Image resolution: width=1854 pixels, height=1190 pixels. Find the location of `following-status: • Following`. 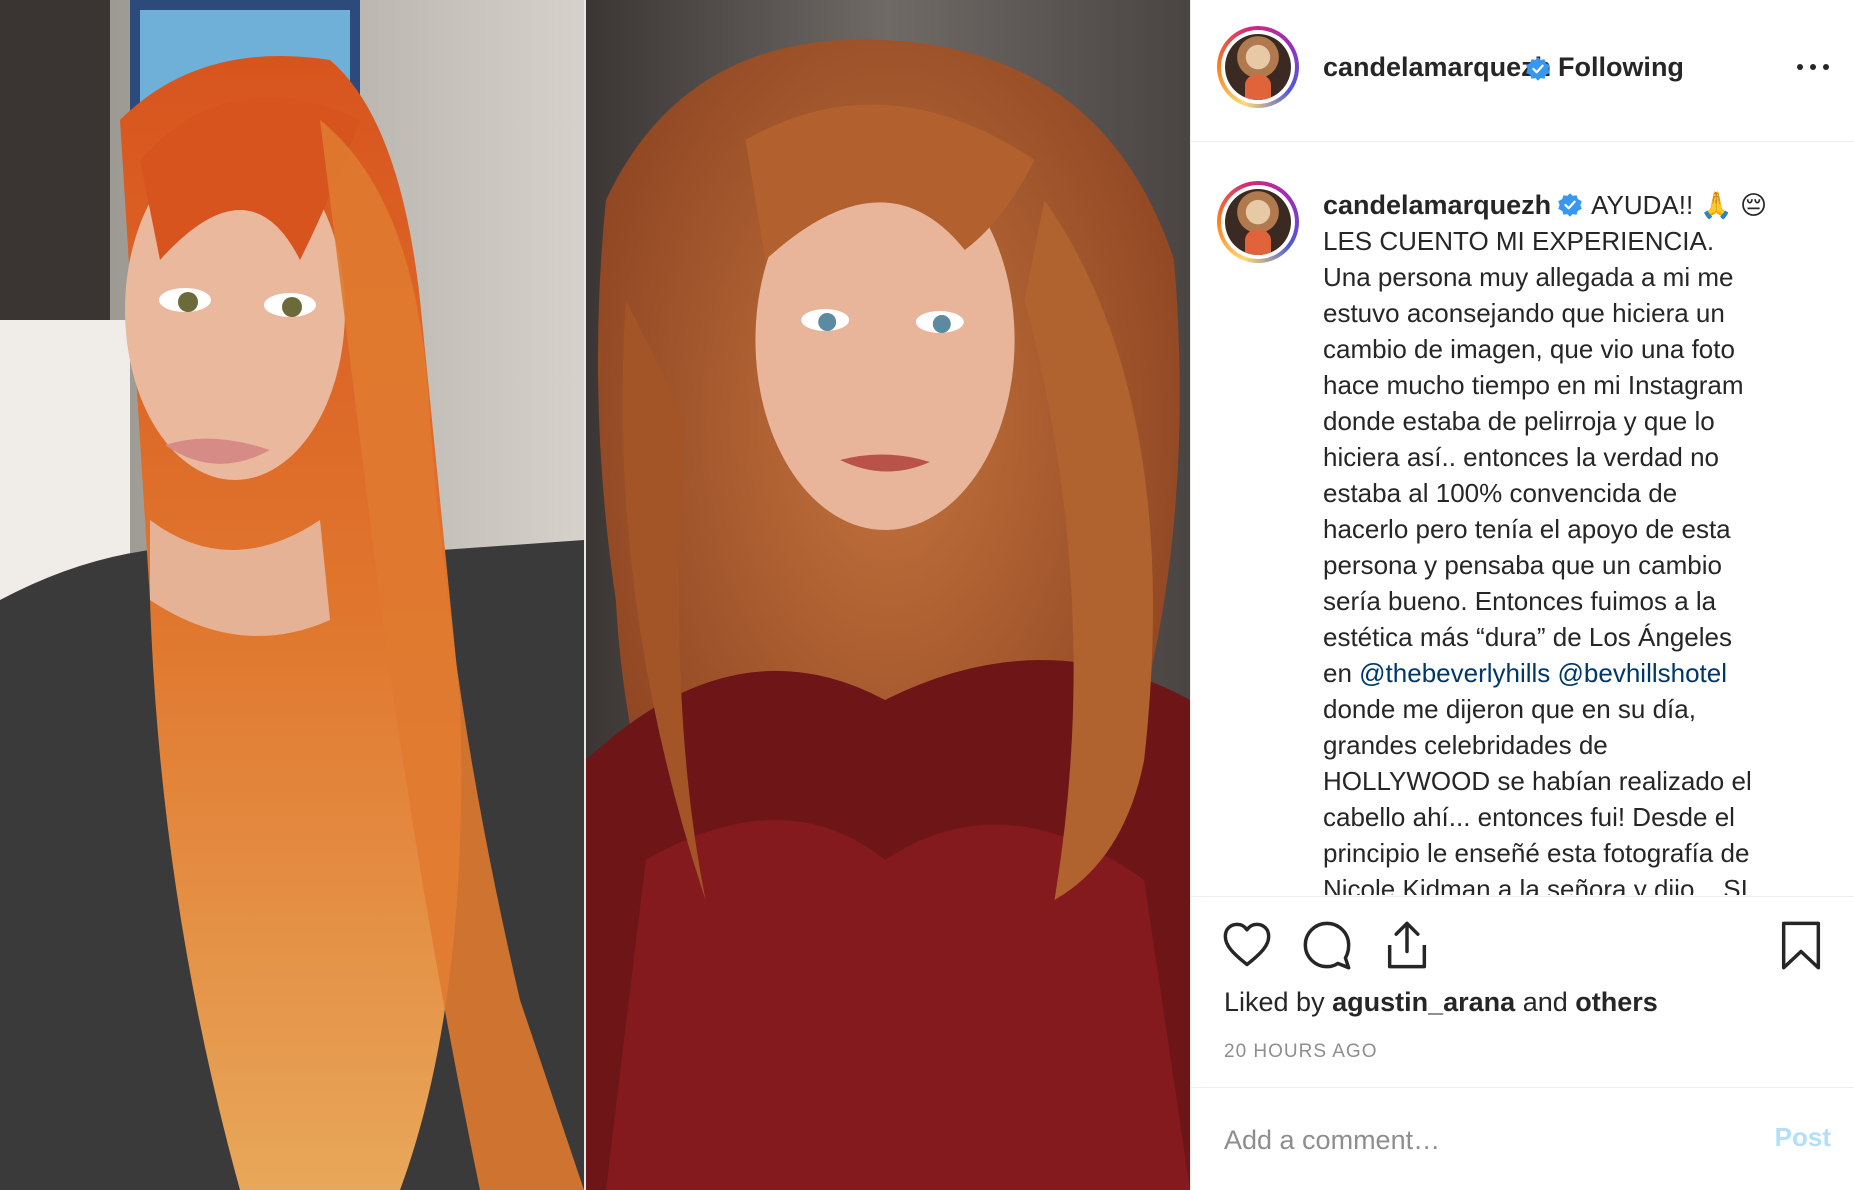

following-status: • Following is located at coordinates (1612, 67).